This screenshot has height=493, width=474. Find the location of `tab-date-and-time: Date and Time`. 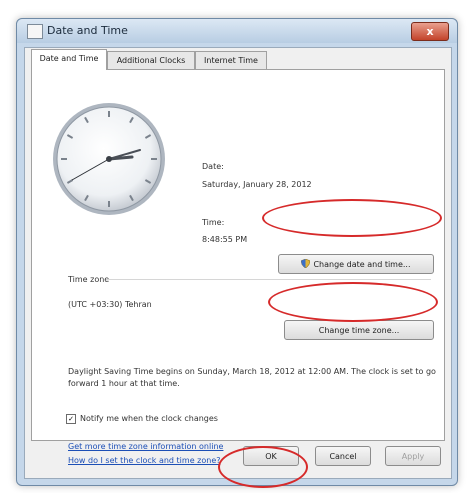

tab-date-and-time: Date and Time is located at coordinates (69, 59).